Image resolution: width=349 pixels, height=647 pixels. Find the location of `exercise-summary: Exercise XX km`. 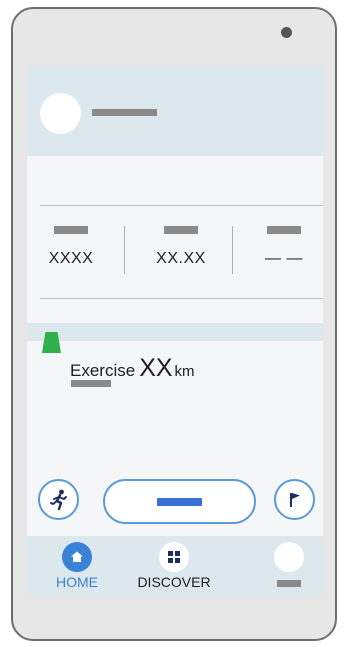

exercise-summary: Exercise XX km is located at coordinates (132, 368).